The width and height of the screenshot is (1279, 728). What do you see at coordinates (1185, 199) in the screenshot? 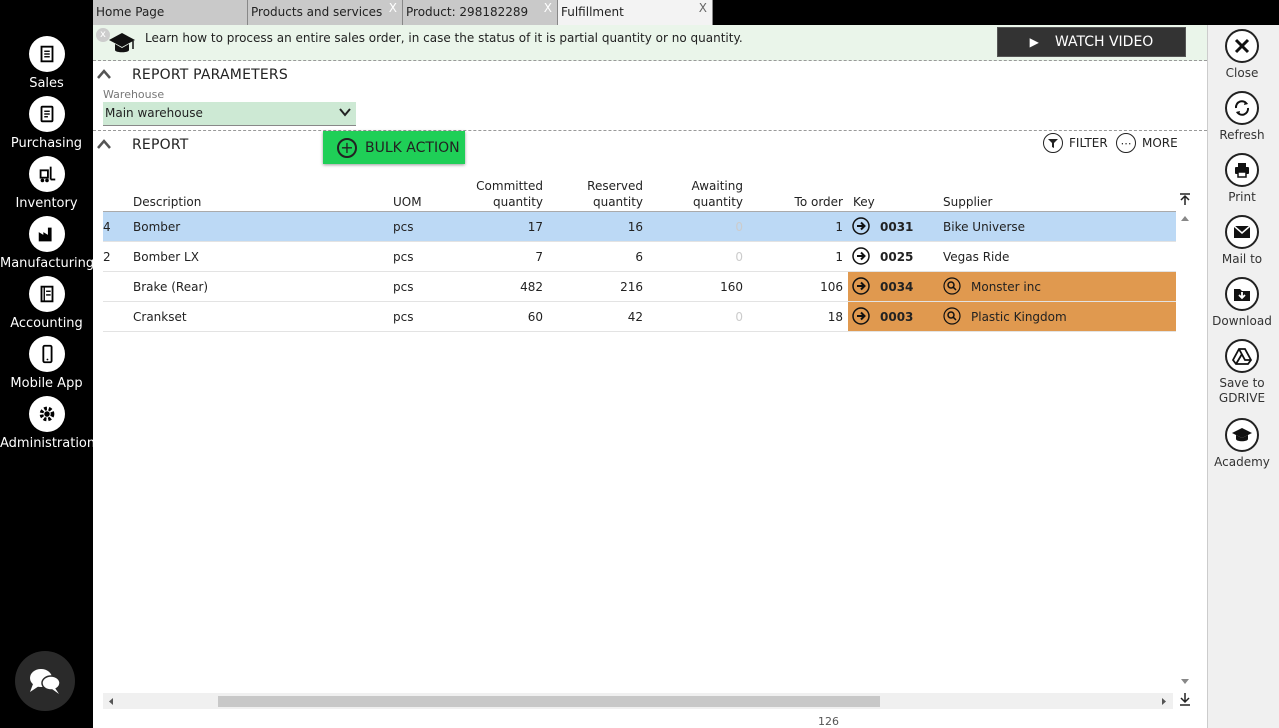
I see `scroll-top-icon` at bounding box center [1185, 199].